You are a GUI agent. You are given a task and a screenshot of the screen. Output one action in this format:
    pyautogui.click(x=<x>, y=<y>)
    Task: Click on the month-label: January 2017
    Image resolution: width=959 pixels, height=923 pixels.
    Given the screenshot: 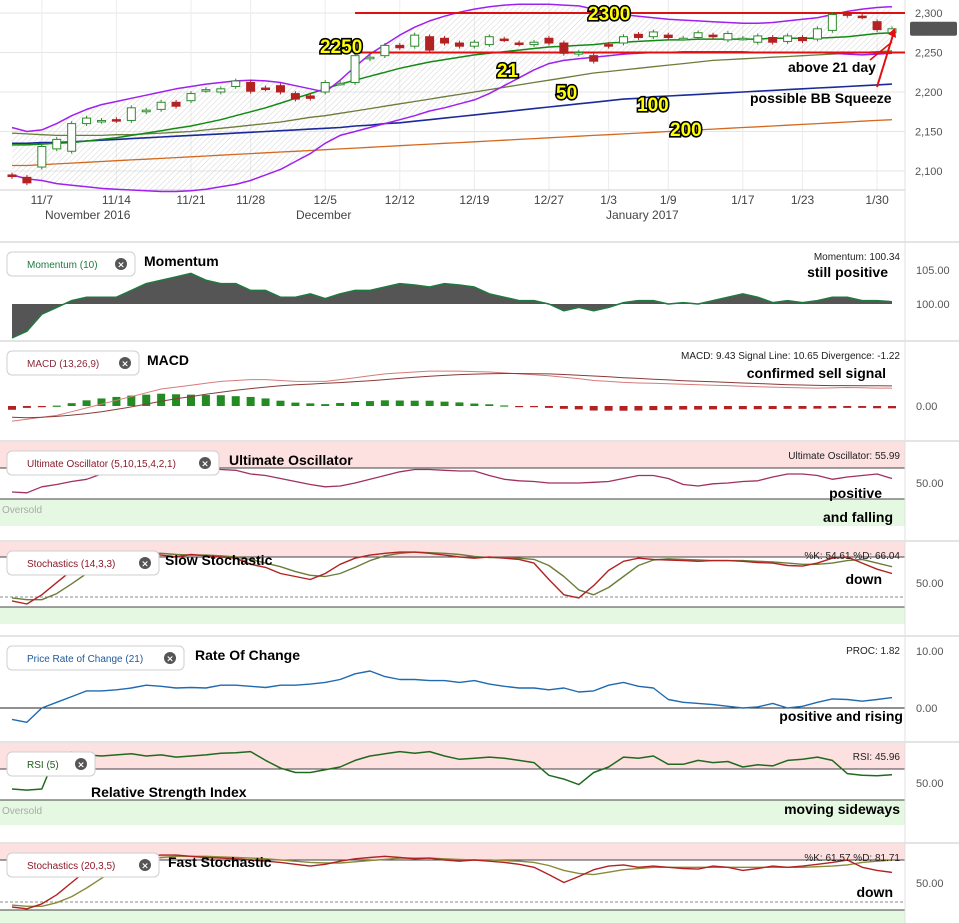 What is the action you would take?
    pyautogui.click(x=642, y=215)
    